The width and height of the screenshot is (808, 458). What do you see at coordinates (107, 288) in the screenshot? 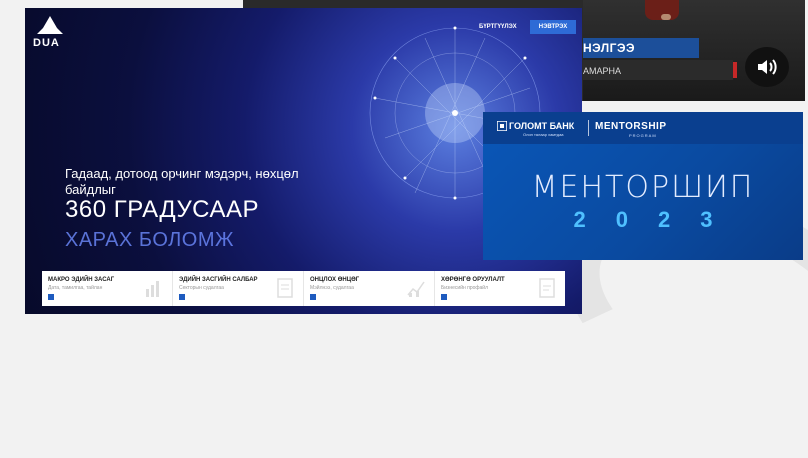
I see `card-macro: МАКРО ЭДИЙН ЗАСАГ Дата, тамилгаа, тайлан` at bounding box center [107, 288].